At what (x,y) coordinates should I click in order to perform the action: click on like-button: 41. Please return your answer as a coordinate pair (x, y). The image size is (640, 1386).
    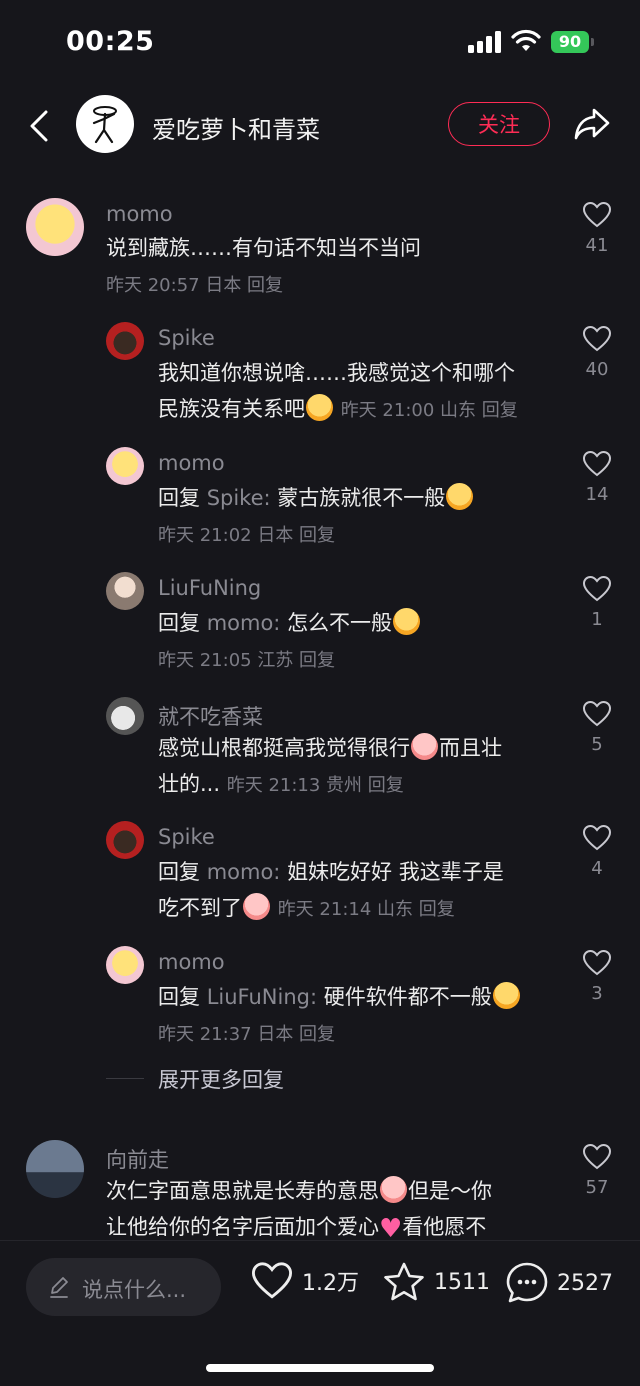
    Looking at the image, I should click on (597, 228).